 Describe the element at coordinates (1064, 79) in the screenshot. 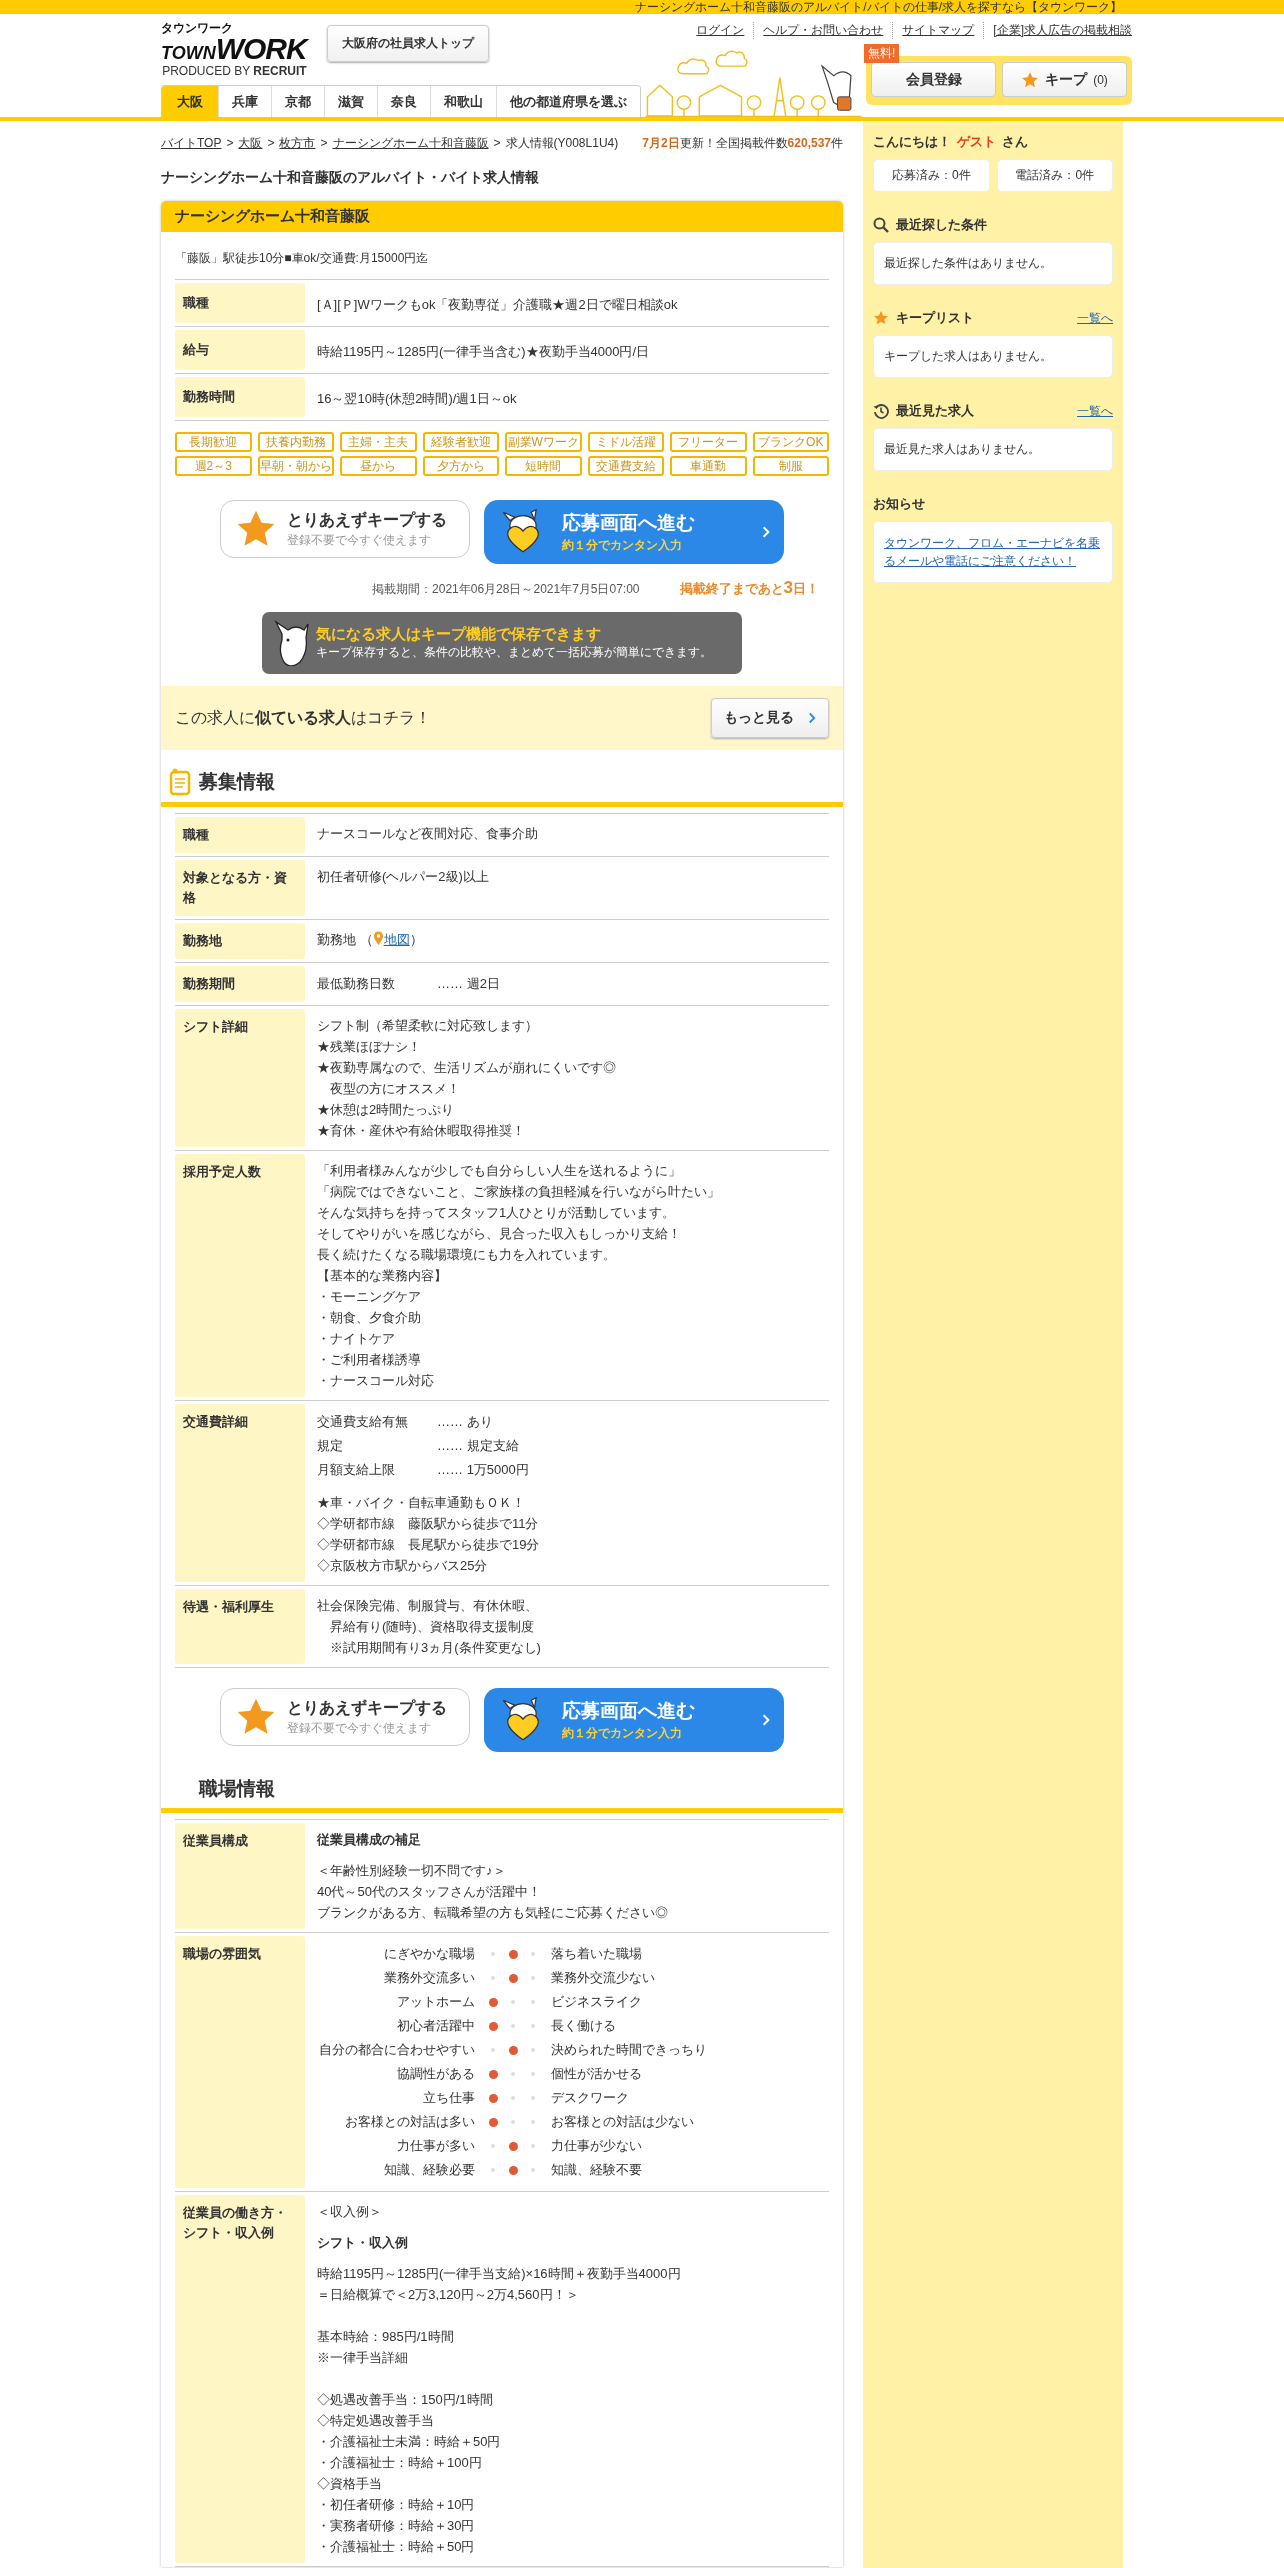

I see `keep-list-button: キープ (0)` at that location.